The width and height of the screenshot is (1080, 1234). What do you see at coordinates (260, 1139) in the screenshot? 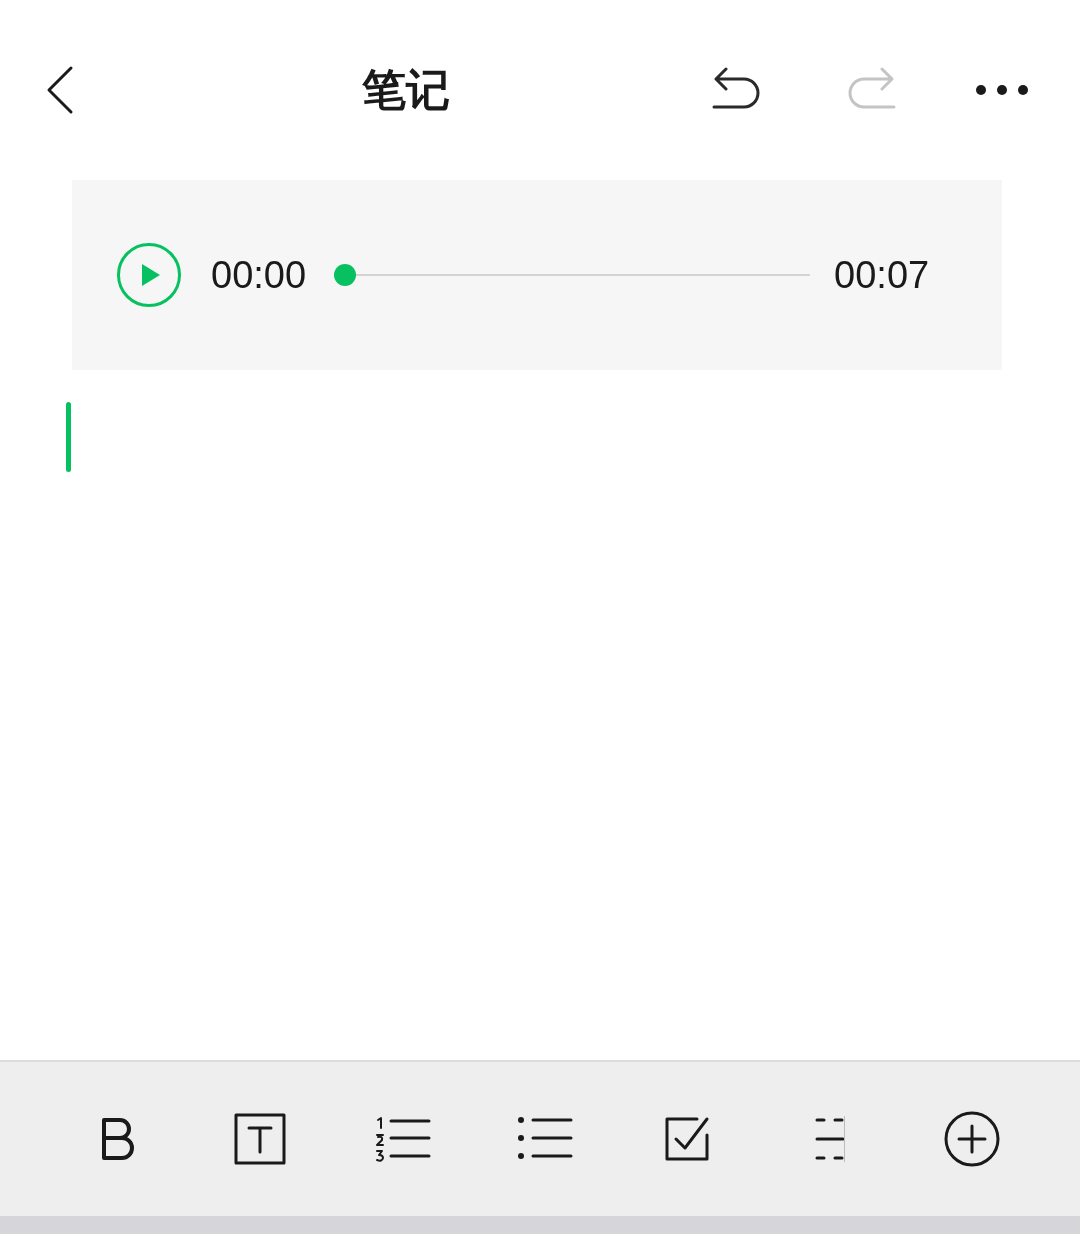
I see `text-box-icon` at bounding box center [260, 1139].